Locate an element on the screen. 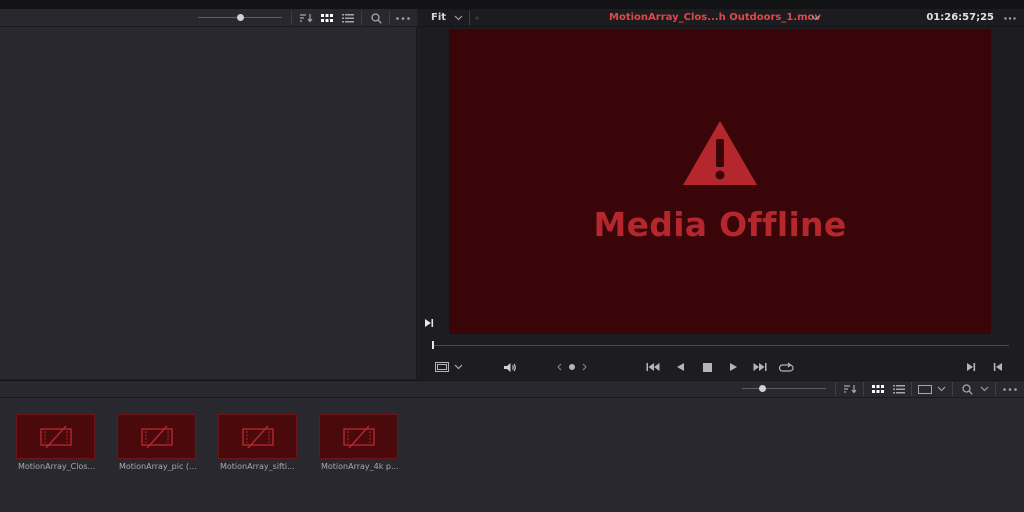  loop-icon is located at coordinates (786, 367).